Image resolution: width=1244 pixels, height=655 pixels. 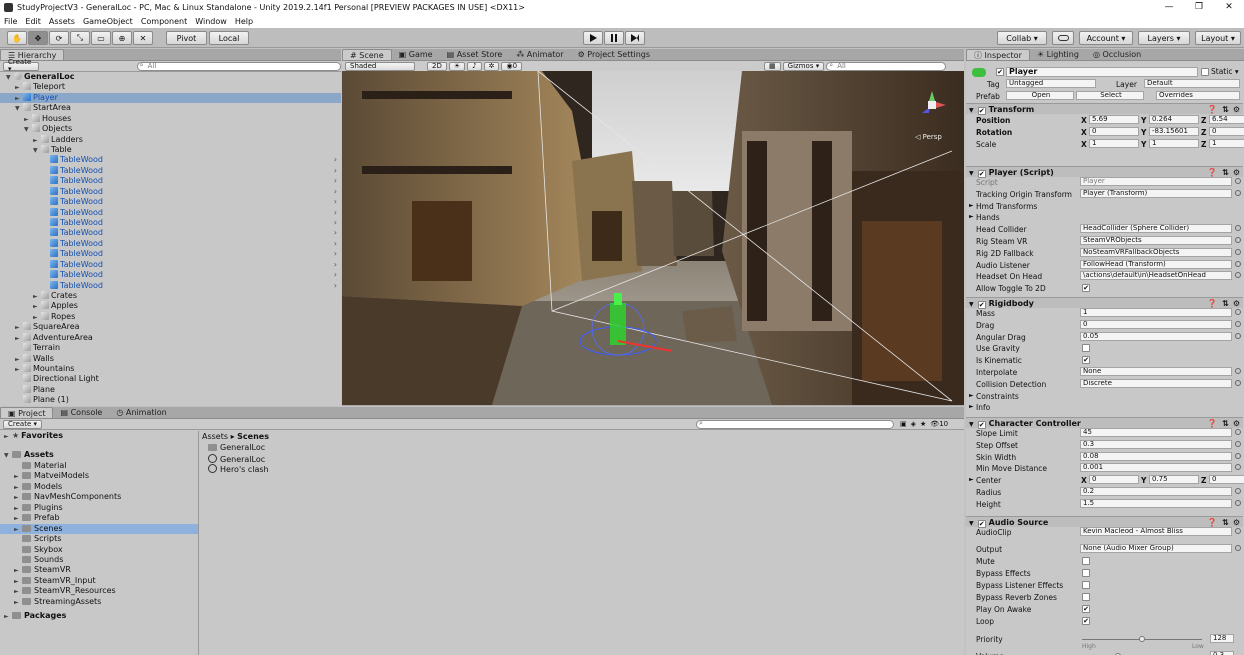 What do you see at coordinates (81, 412) in the screenshot?
I see `tab-console: ▤ Console` at bounding box center [81, 412].